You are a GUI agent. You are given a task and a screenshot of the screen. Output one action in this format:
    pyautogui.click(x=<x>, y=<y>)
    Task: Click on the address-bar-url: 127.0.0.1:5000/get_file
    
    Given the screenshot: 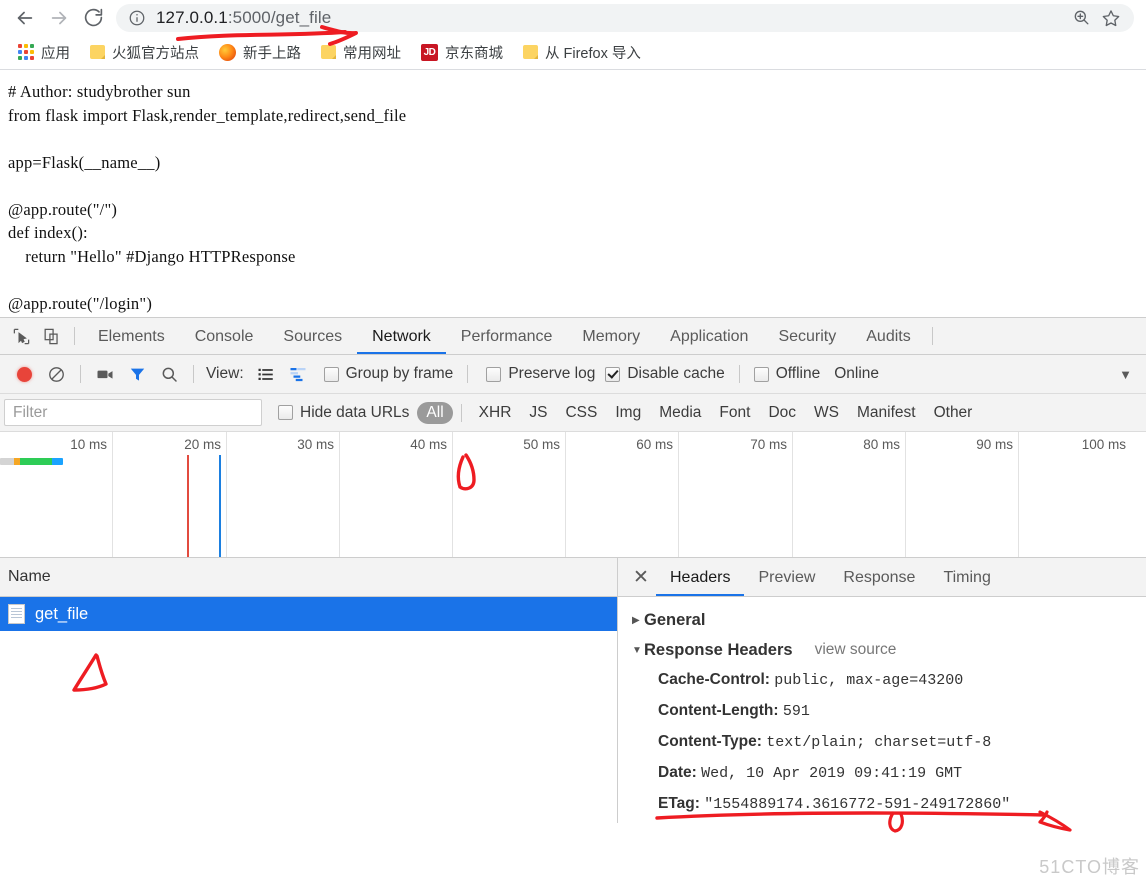 What is the action you would take?
    pyautogui.click(x=243, y=18)
    